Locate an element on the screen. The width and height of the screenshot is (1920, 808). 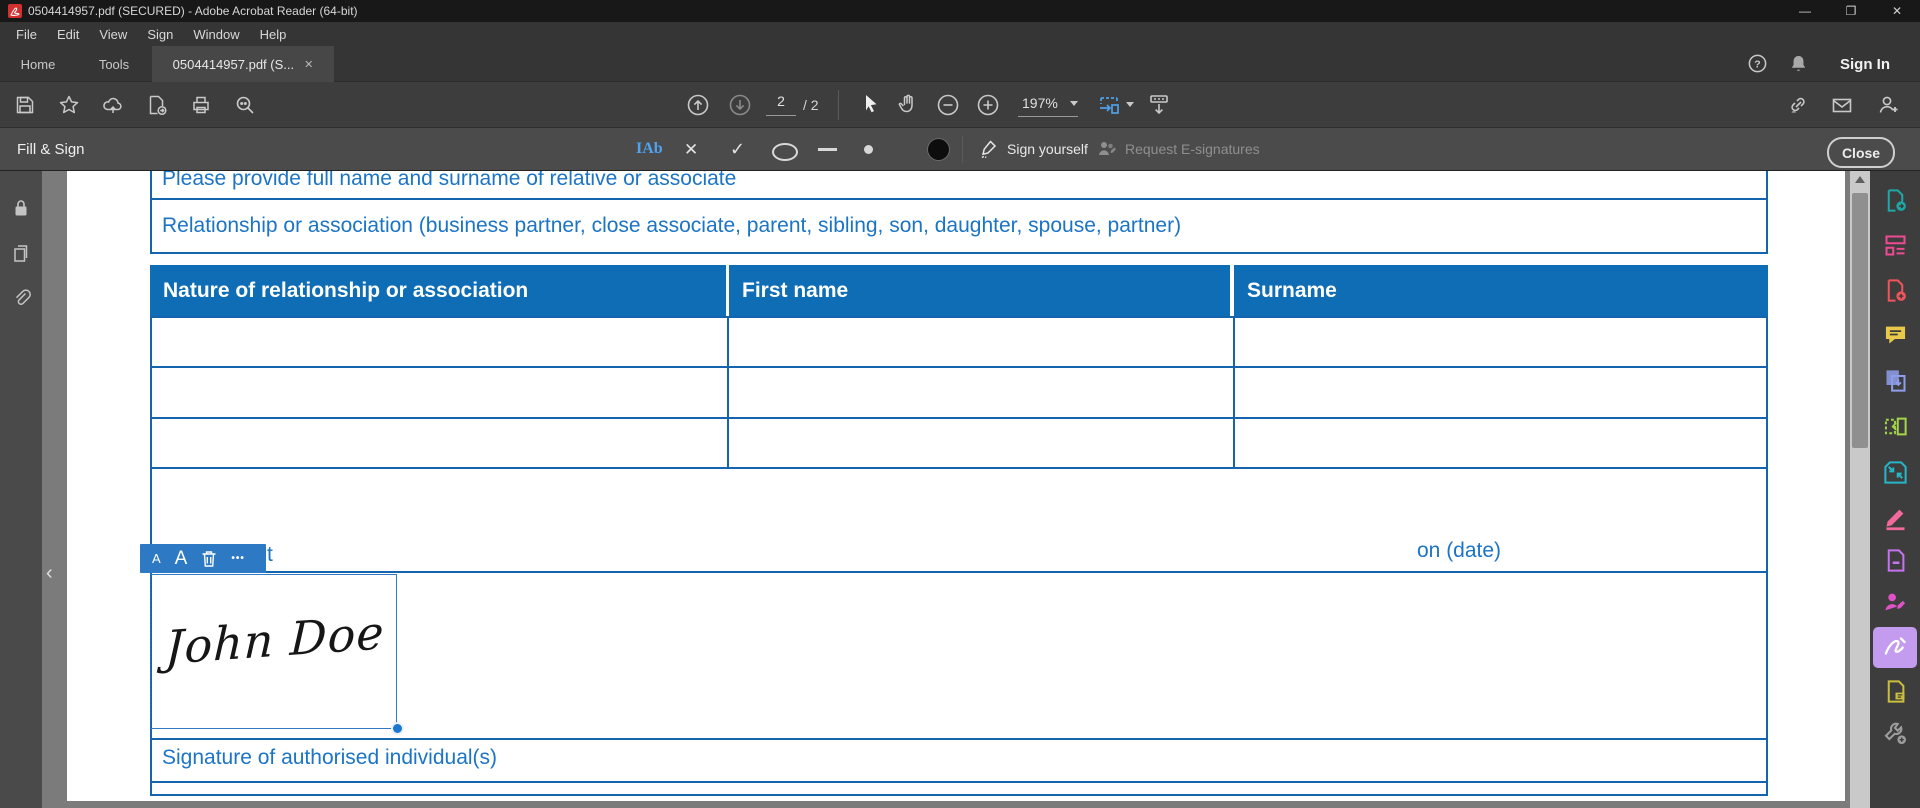
ellipse-icon is located at coordinates (785, 152).